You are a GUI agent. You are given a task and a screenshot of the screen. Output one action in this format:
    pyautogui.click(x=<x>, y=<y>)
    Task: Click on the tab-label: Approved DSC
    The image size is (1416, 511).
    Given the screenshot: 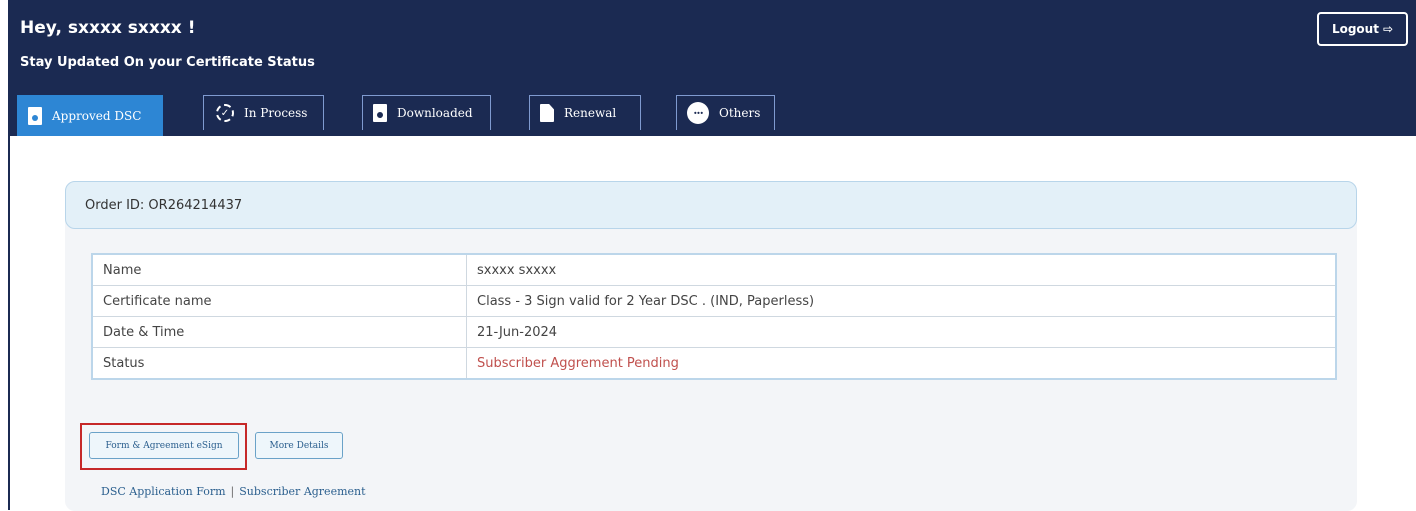 What is the action you would take?
    pyautogui.click(x=97, y=116)
    